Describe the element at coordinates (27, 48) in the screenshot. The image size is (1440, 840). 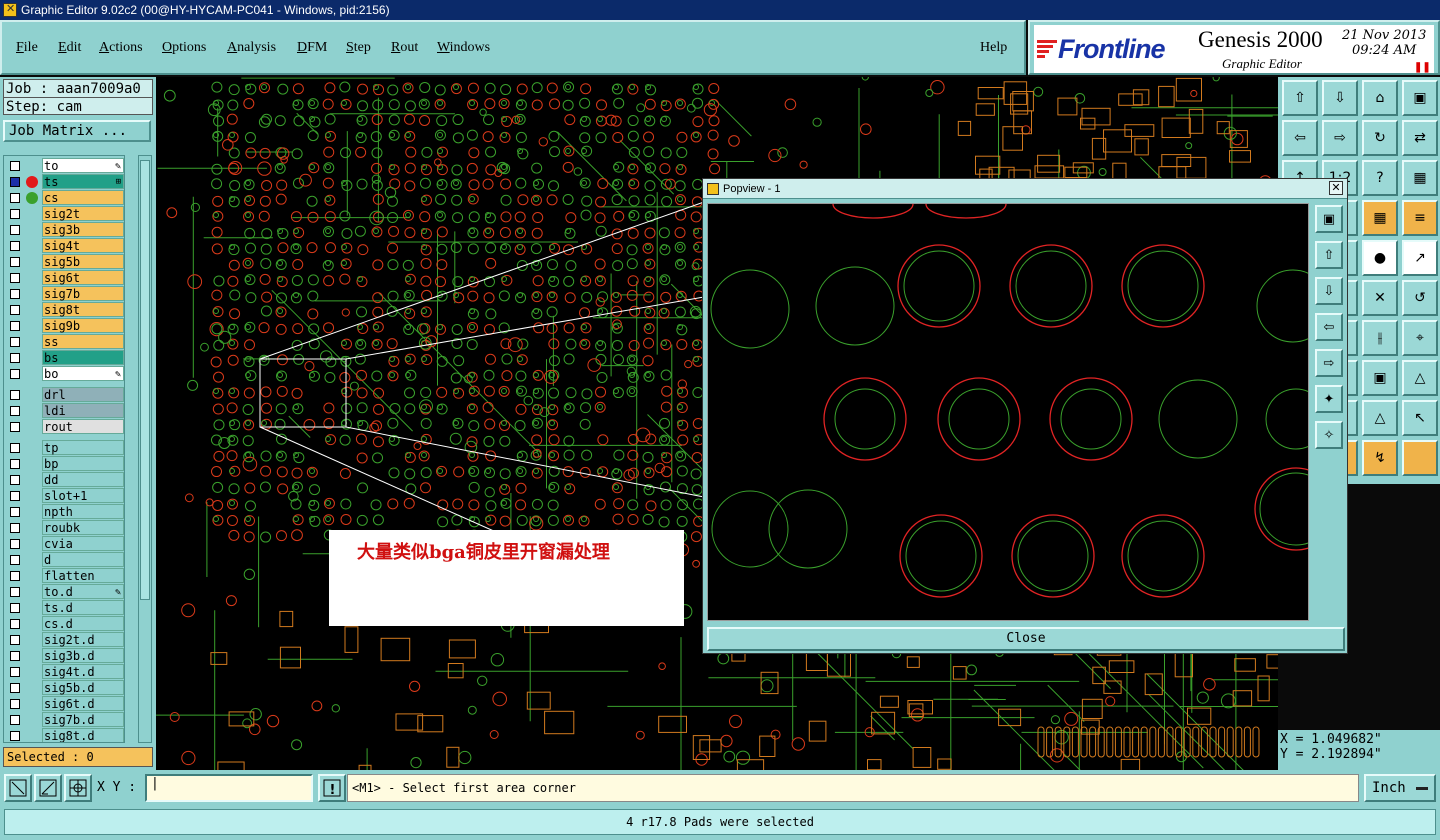
I see `menu-file: File` at that location.